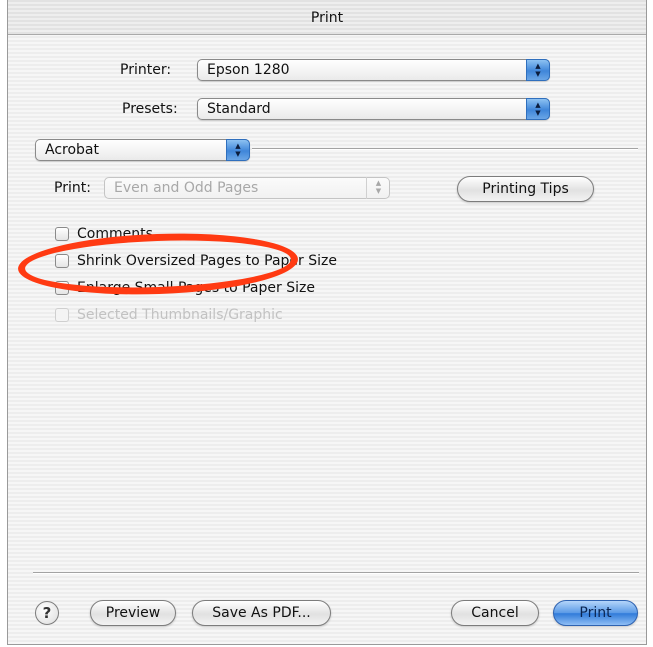 The image size is (653, 647). What do you see at coordinates (115, 234) in the screenshot?
I see `comments-label: Comments` at bounding box center [115, 234].